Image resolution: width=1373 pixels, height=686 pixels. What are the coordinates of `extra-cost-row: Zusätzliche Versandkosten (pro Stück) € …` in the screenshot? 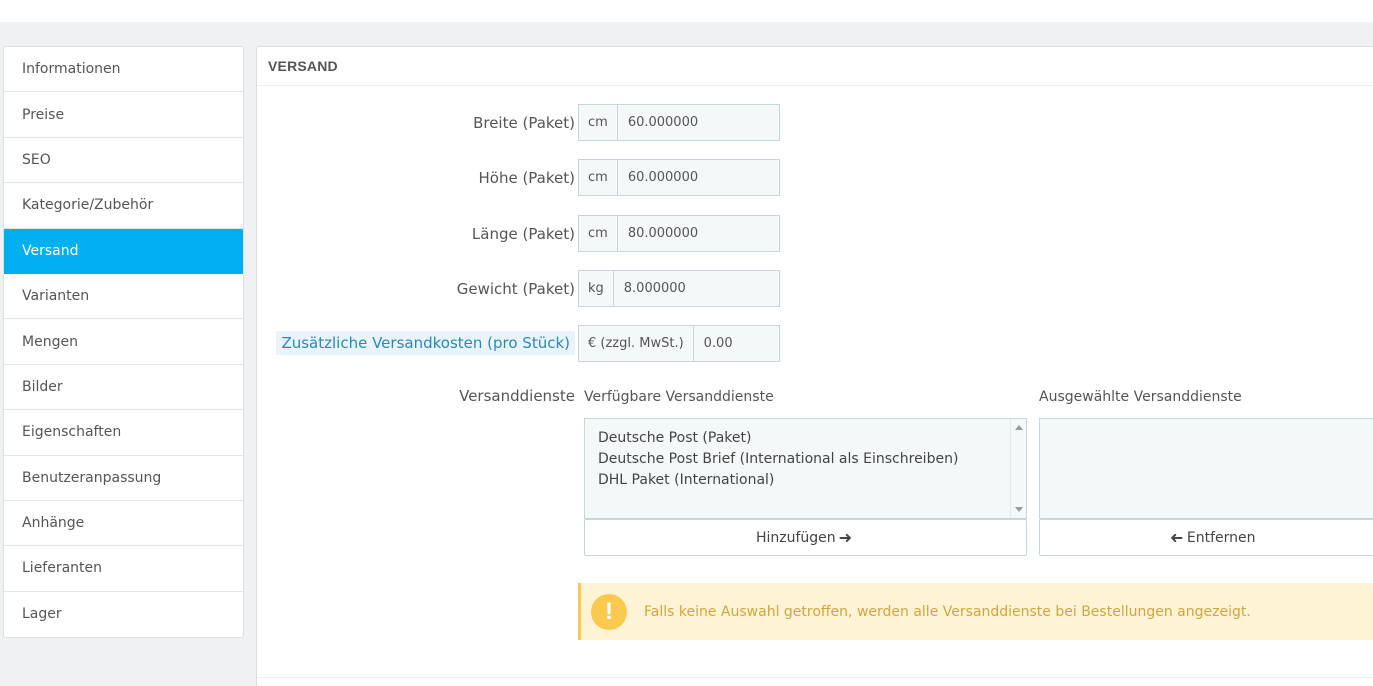 It's located at (815, 343).